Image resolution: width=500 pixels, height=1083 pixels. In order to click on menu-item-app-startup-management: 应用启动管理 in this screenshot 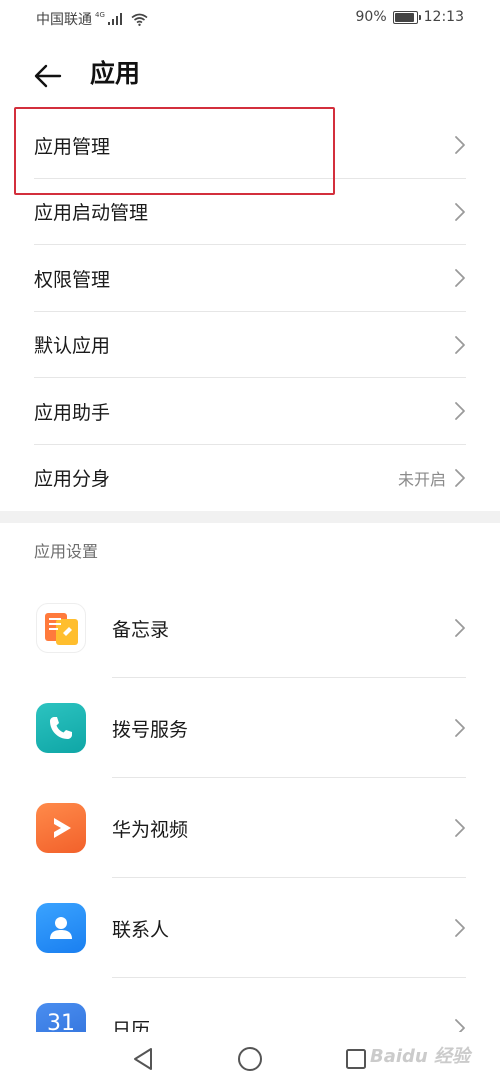, I will do `click(250, 212)`.